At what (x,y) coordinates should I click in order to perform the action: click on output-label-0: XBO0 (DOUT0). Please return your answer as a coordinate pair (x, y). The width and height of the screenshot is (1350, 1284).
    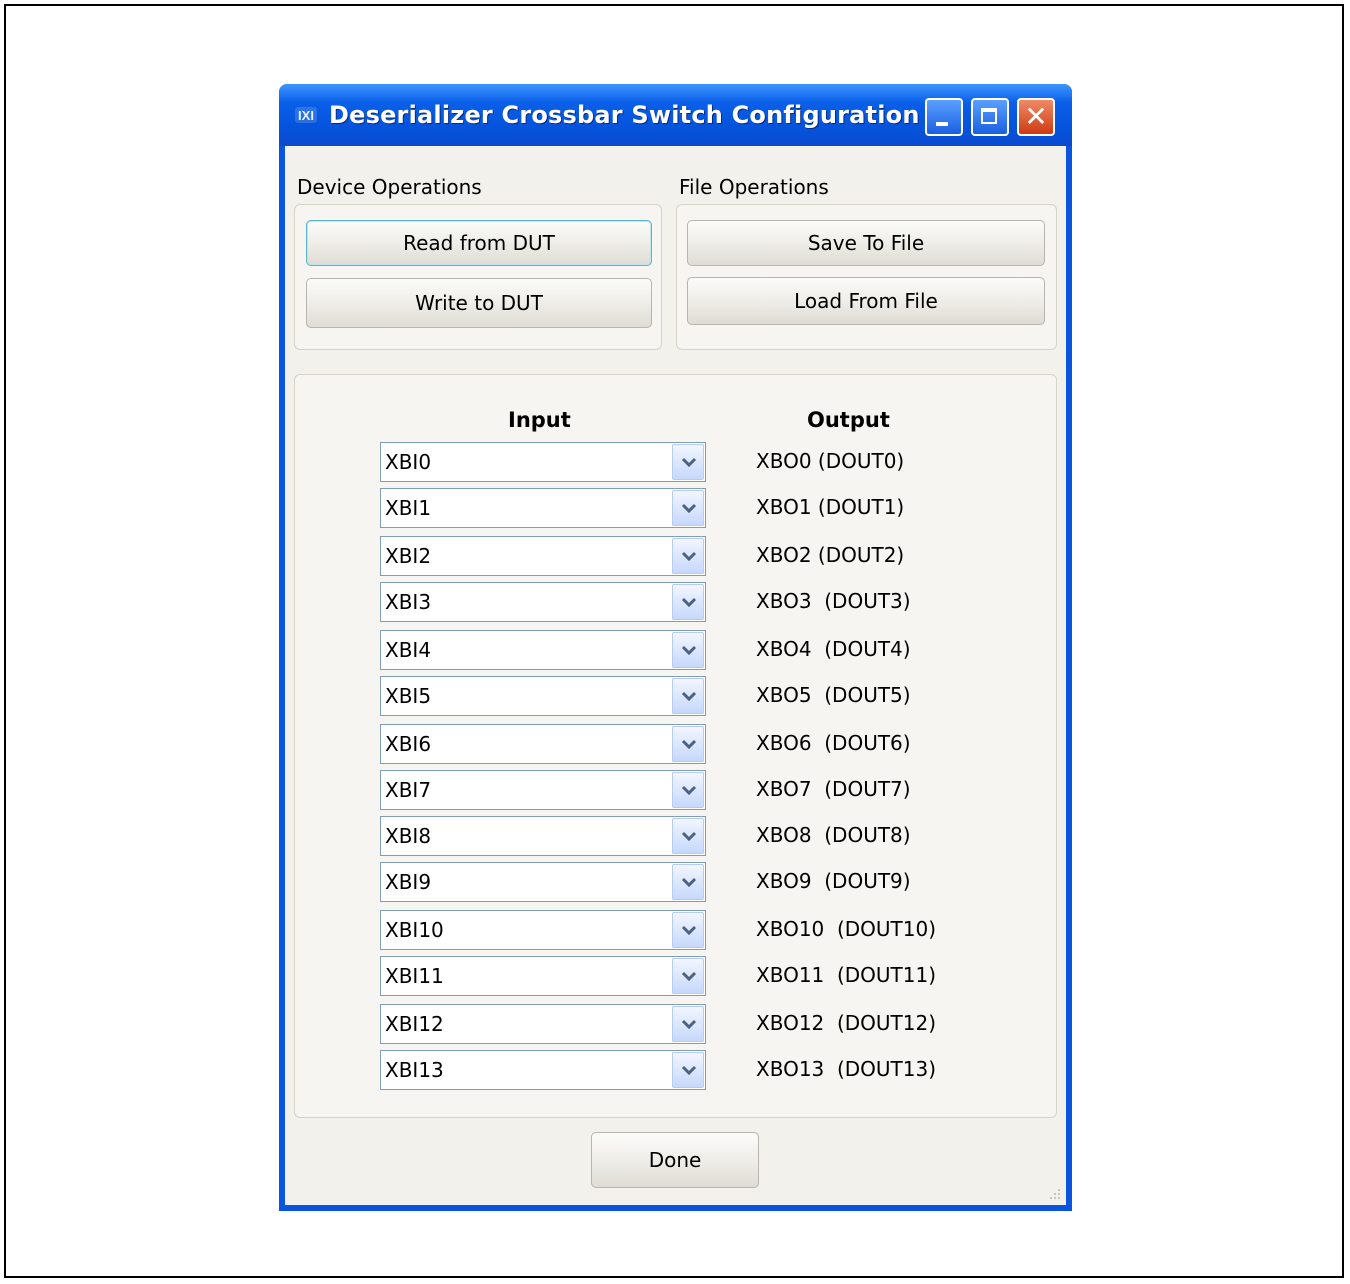
    Looking at the image, I should click on (830, 461).